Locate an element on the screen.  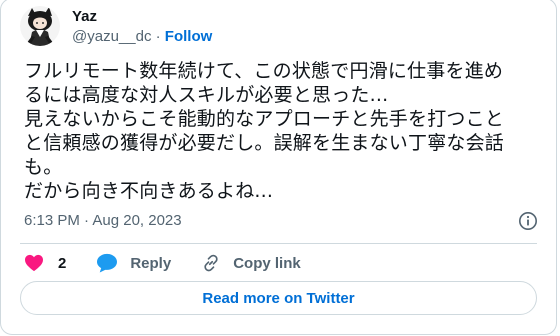
tweet-text-line: 見えないからこそ能動的なアプローチと先手を打つこと is located at coordinates (264, 119).